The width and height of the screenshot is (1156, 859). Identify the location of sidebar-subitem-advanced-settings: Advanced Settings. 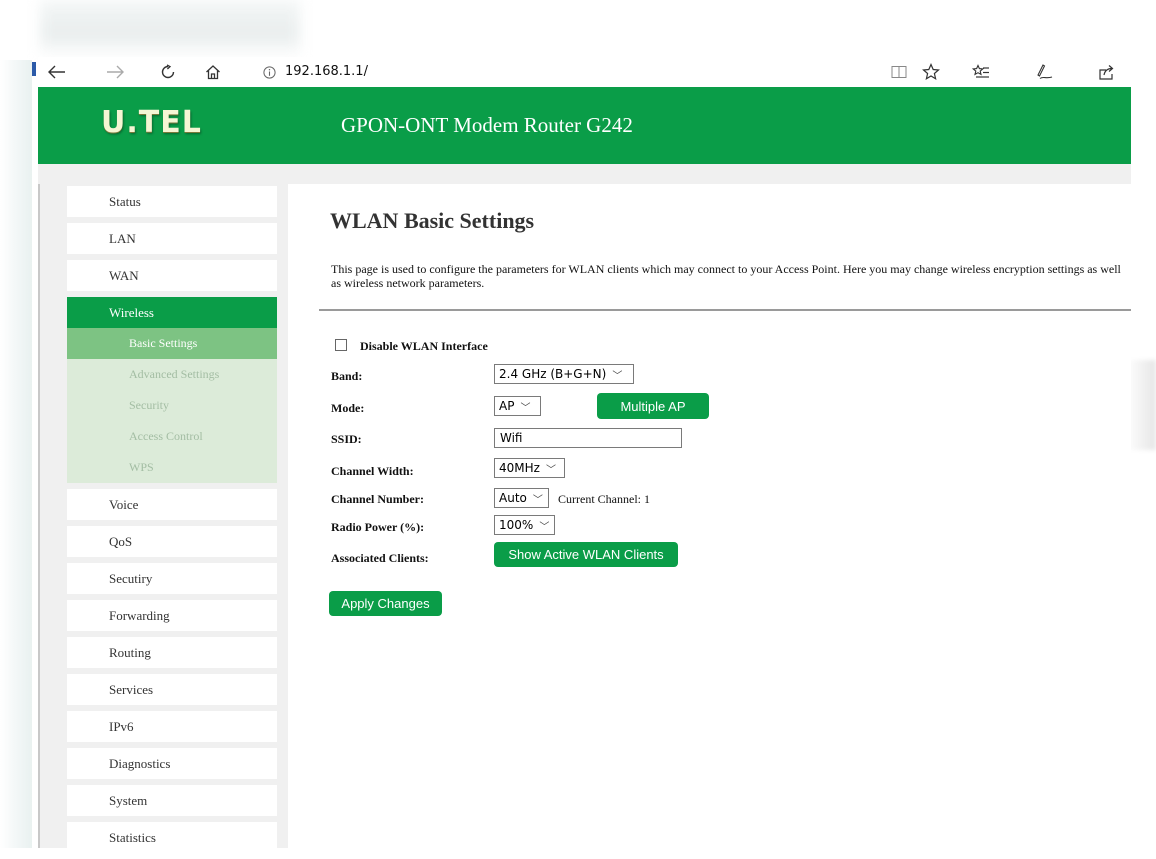
(172, 374).